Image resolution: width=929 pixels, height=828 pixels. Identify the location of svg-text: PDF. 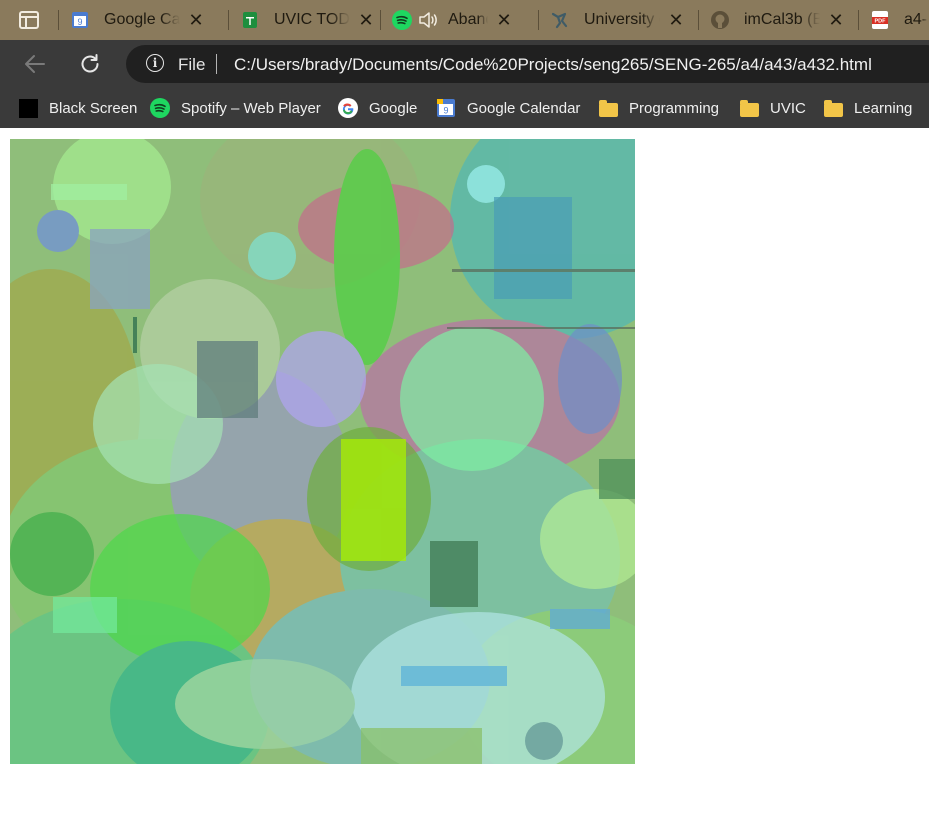
(881, 22).